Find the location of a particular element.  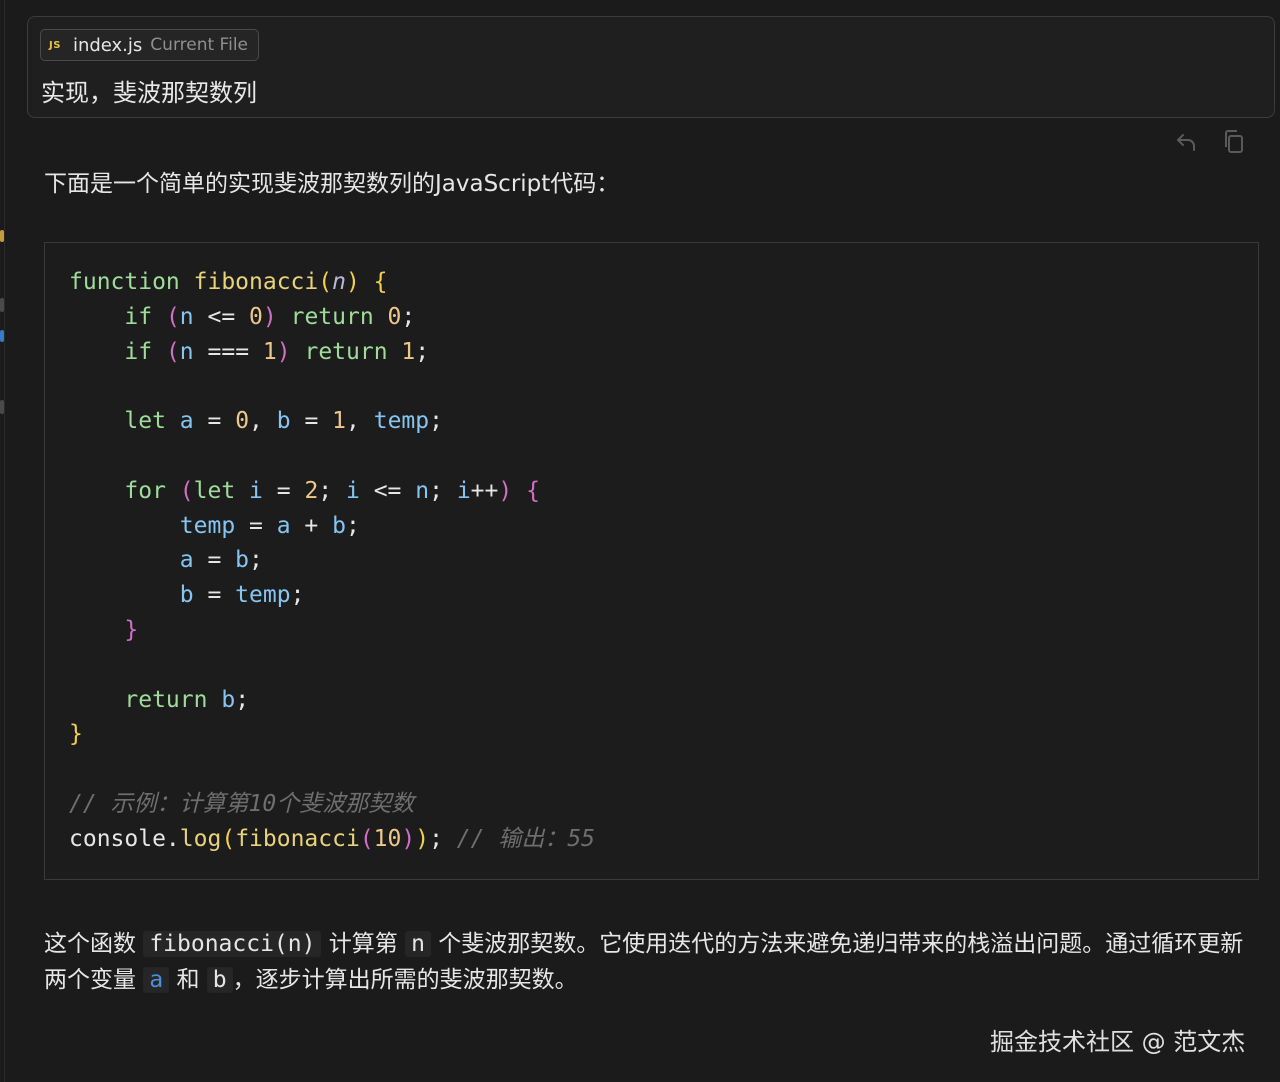

code-token: { is located at coordinates (380, 282).